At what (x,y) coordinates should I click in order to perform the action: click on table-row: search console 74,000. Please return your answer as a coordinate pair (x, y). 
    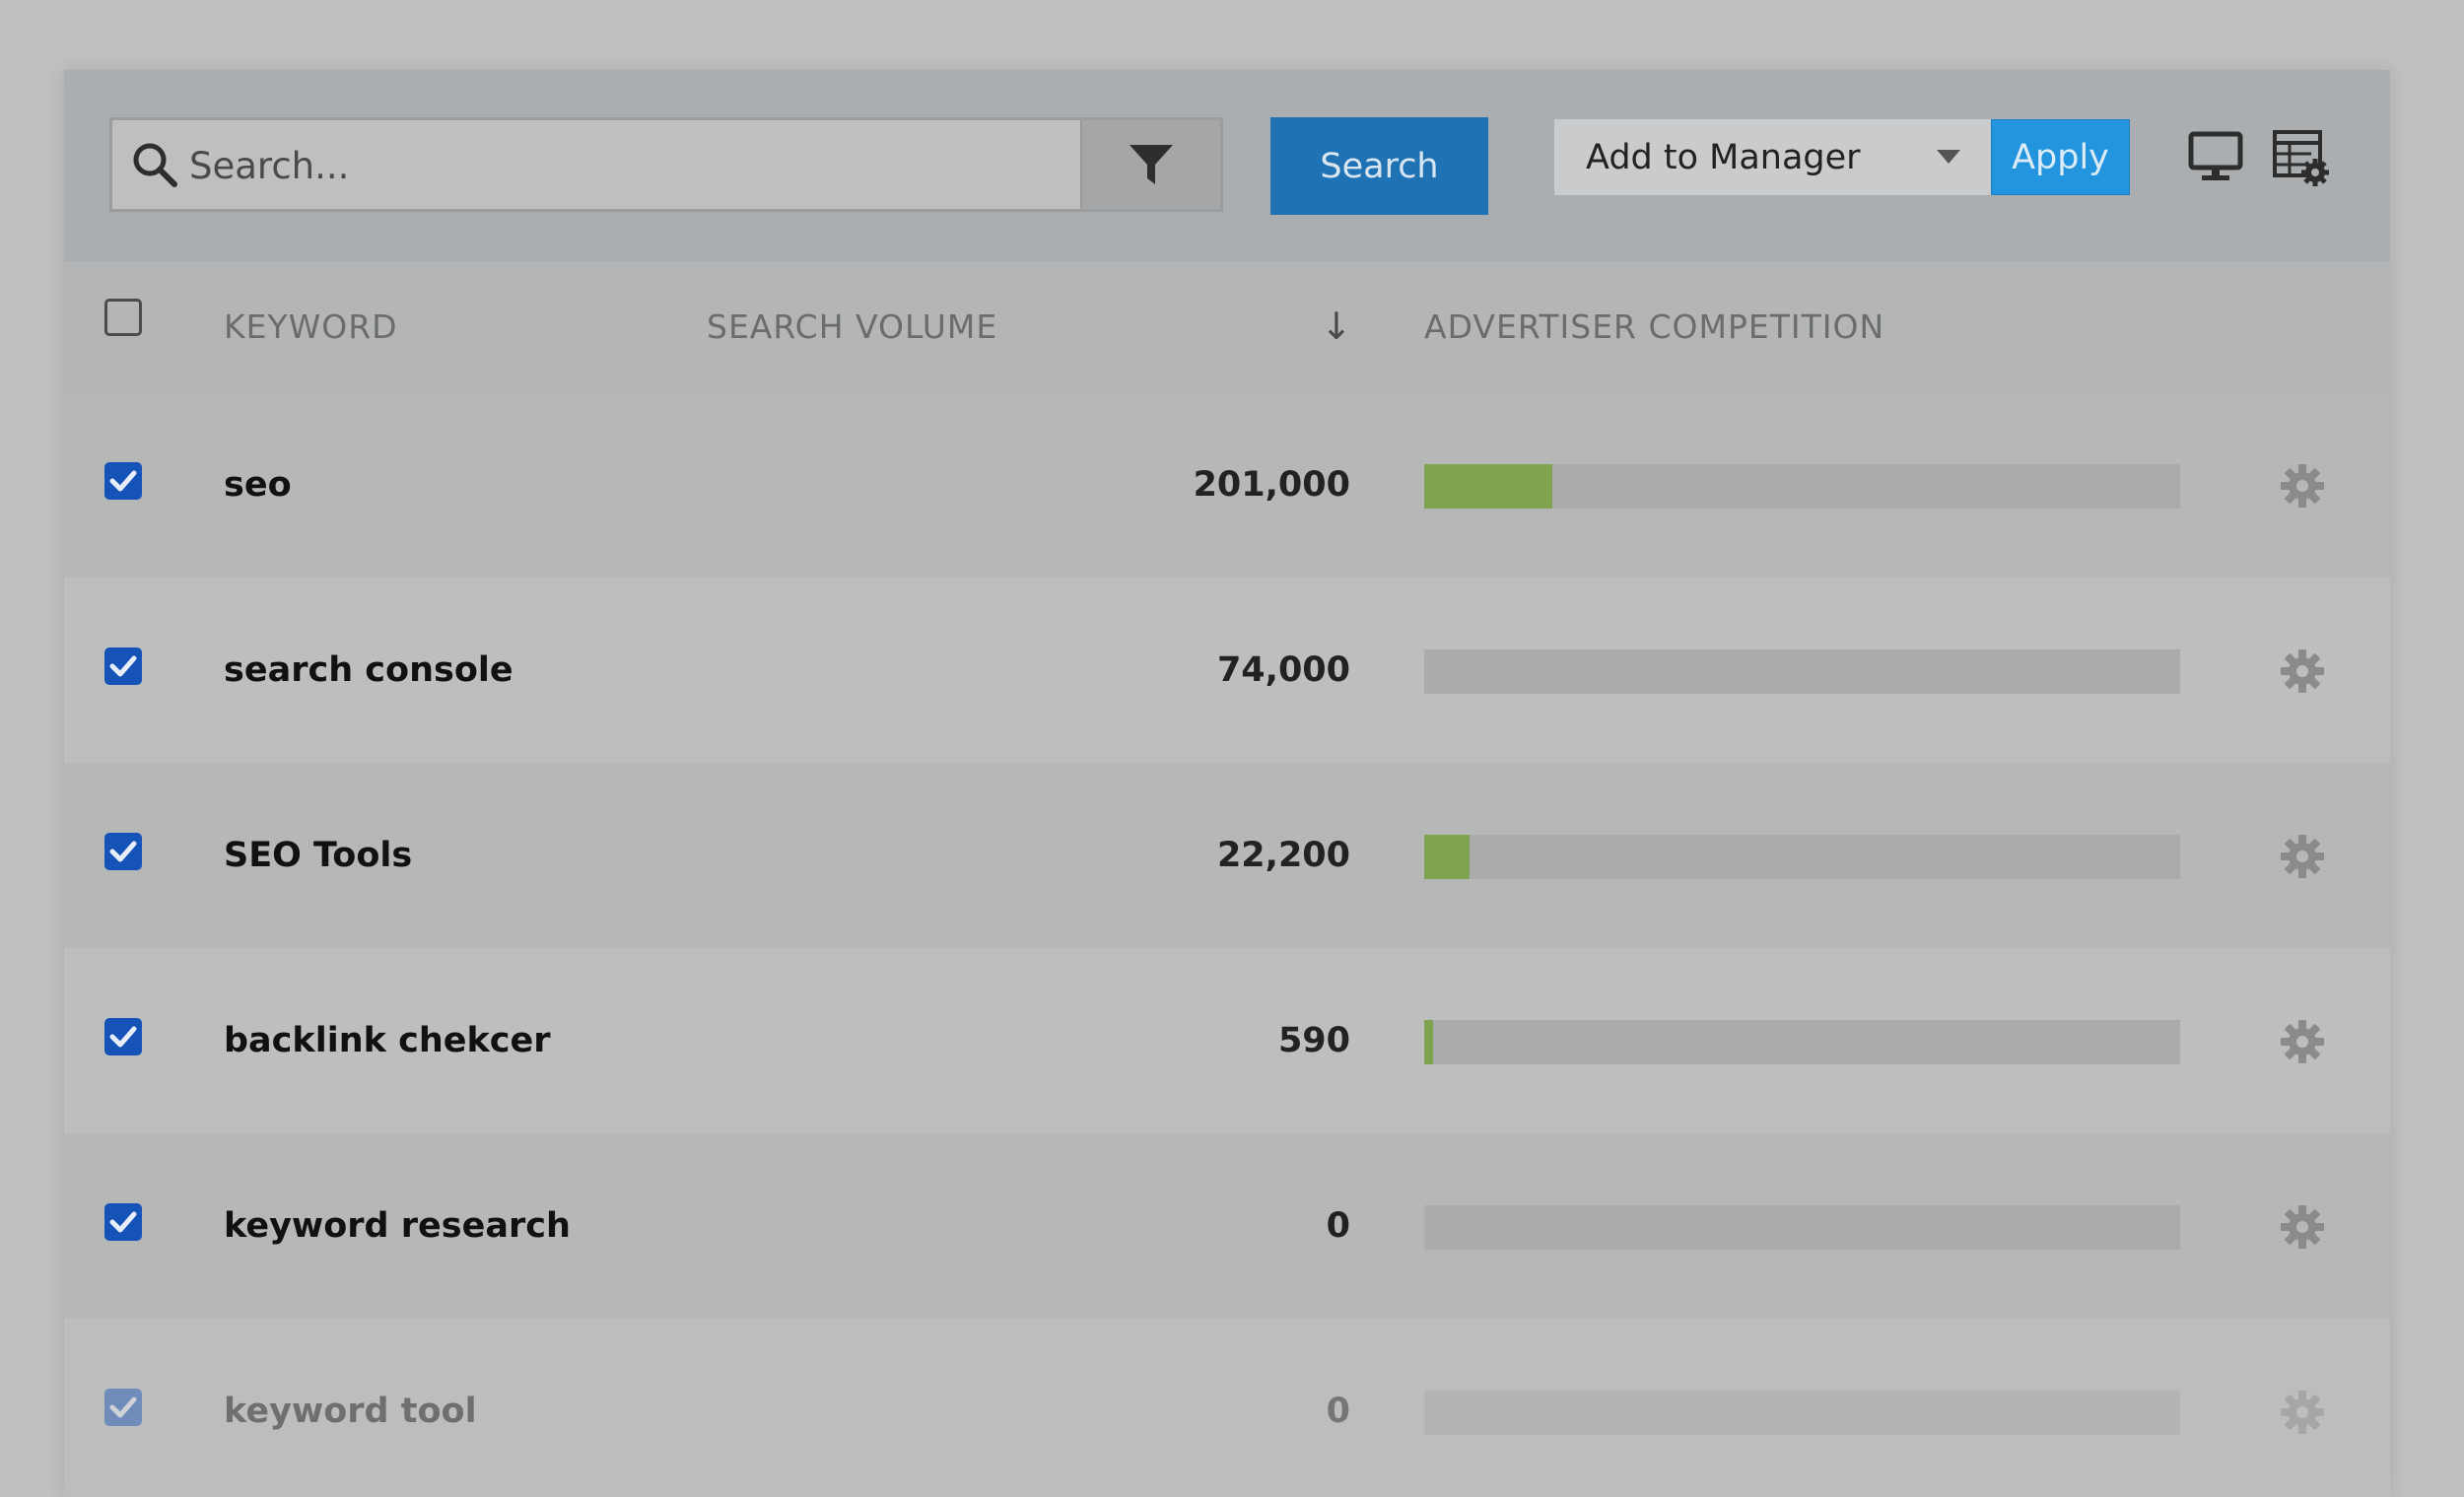
    Looking at the image, I should click on (1227, 670).